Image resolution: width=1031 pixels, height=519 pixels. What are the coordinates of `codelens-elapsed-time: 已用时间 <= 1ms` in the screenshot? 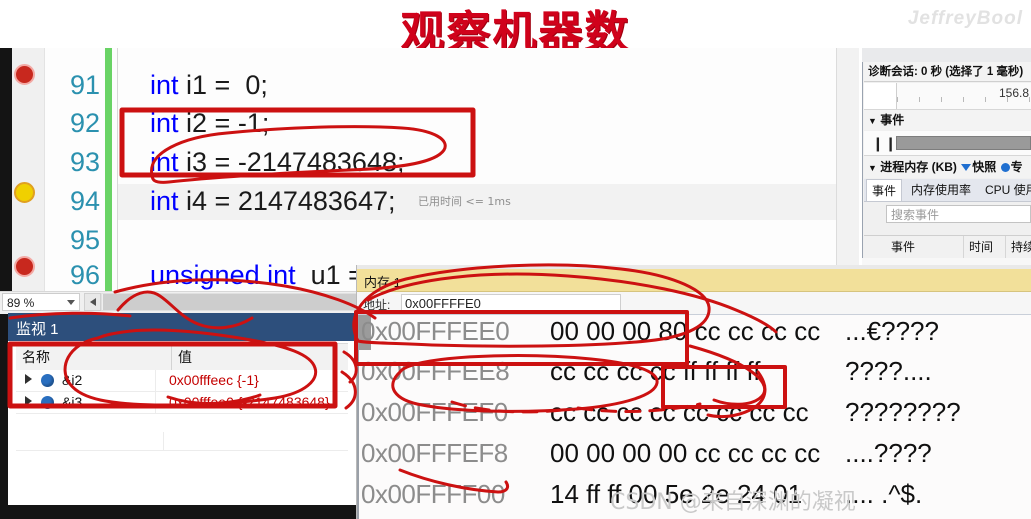 It's located at (464, 201).